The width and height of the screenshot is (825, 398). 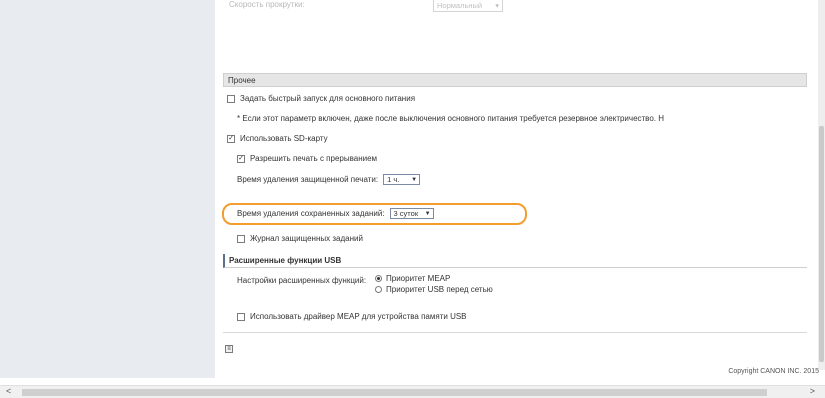 I want to click on chevron-down-icon: ▾, so click(x=497, y=5).